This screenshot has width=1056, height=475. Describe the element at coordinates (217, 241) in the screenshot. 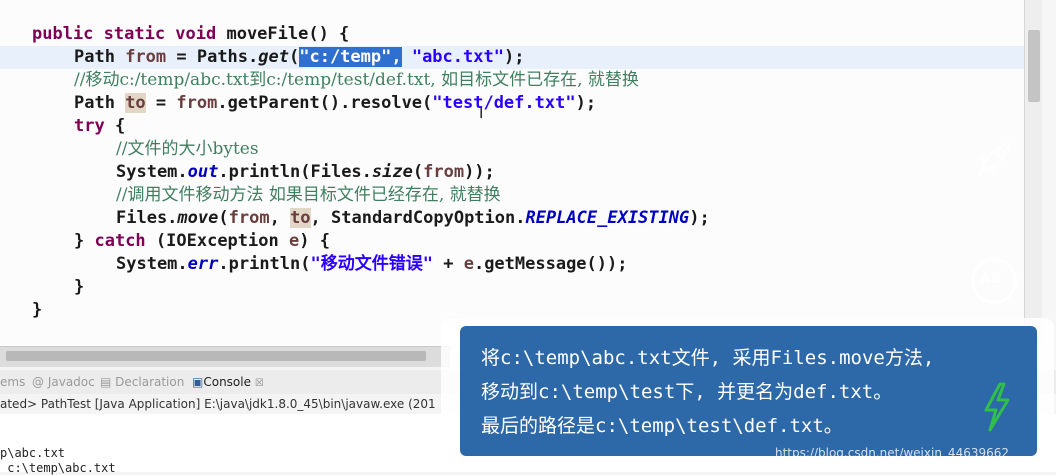

I see `code-text: (IOException` at that location.